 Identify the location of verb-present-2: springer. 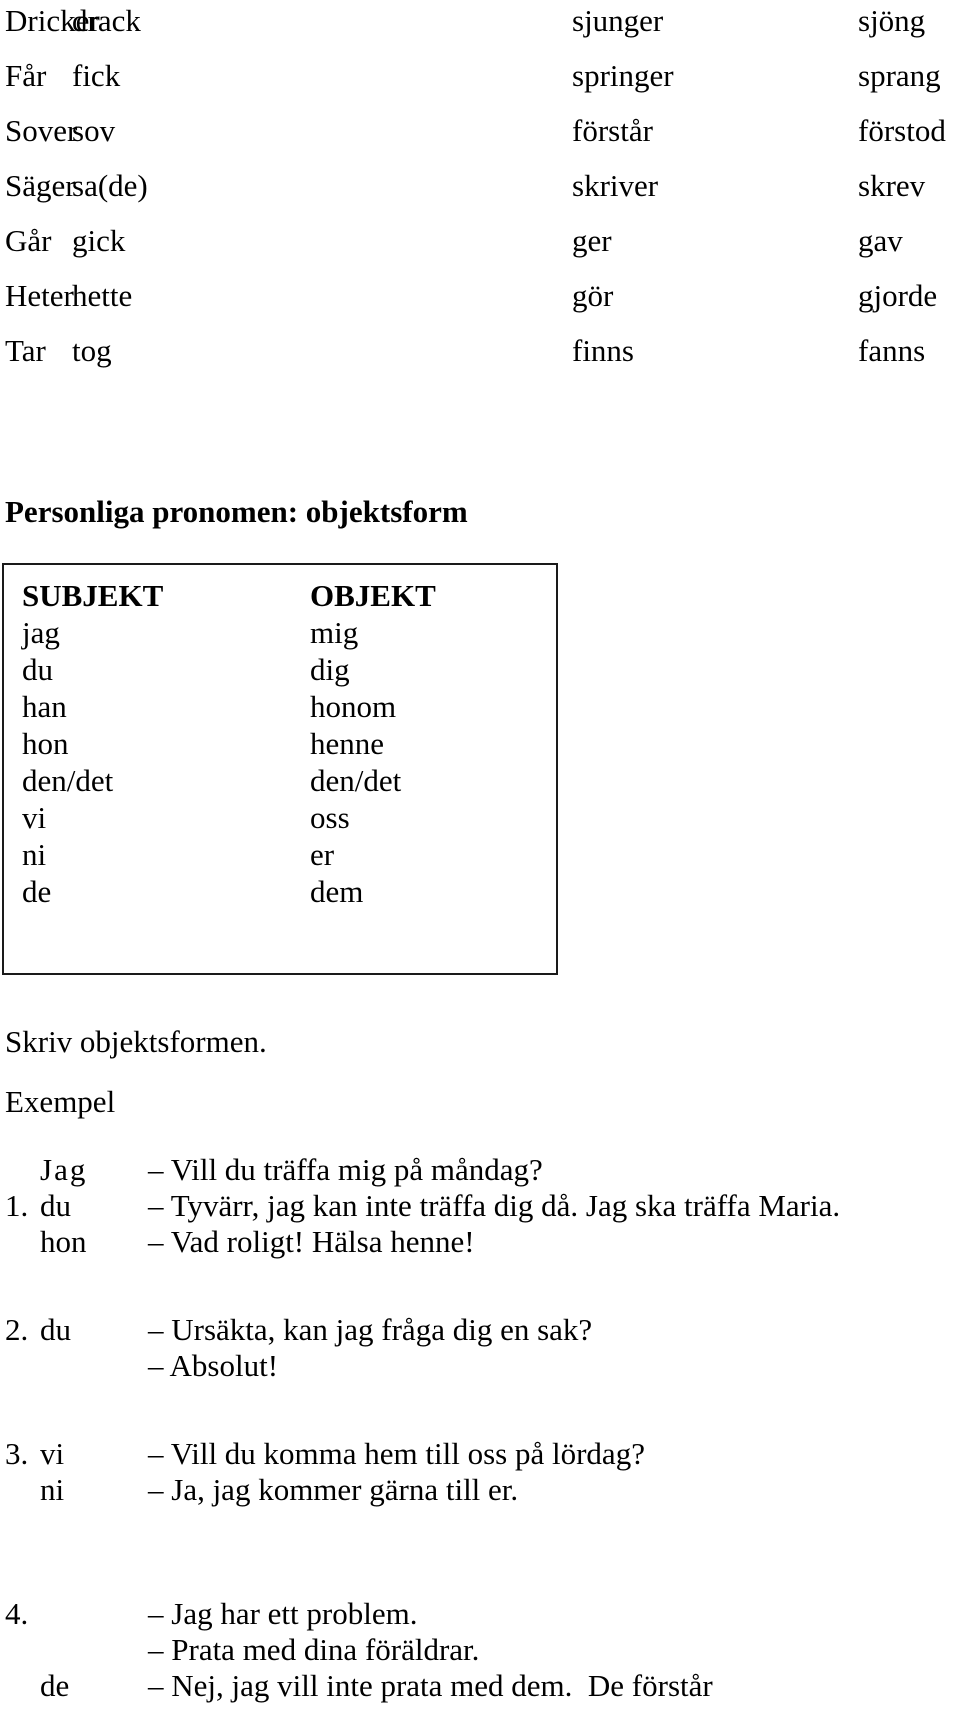
(623, 75).